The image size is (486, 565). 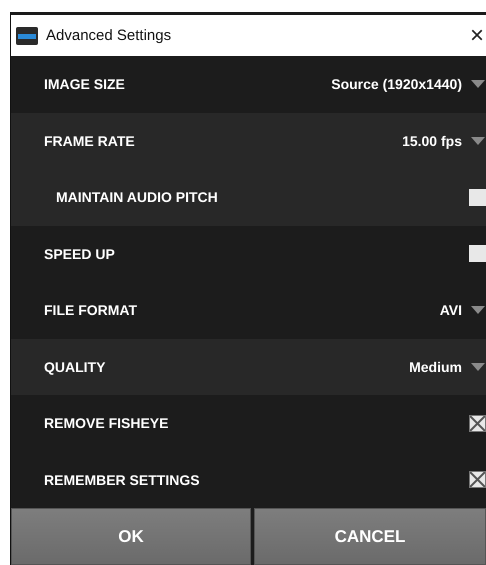 I want to click on setting-label: REMOVE FISHEYE, so click(x=107, y=423).